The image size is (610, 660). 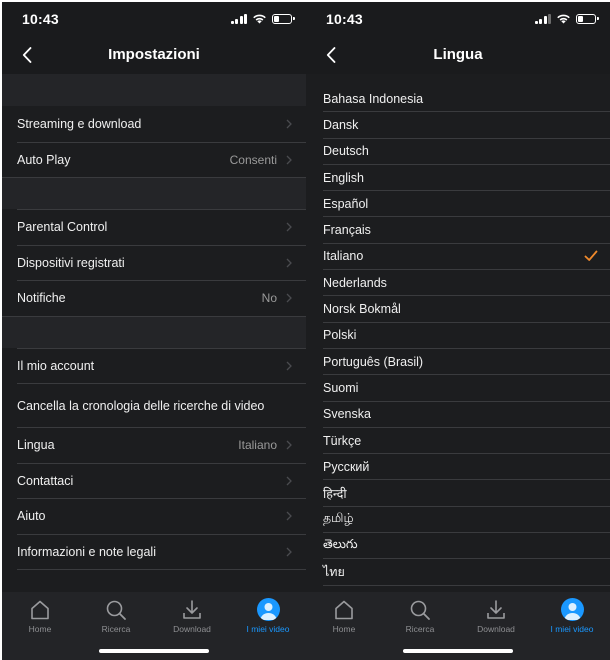 What do you see at coordinates (62, 227) in the screenshot?
I see `row-label: Parental Control` at bounding box center [62, 227].